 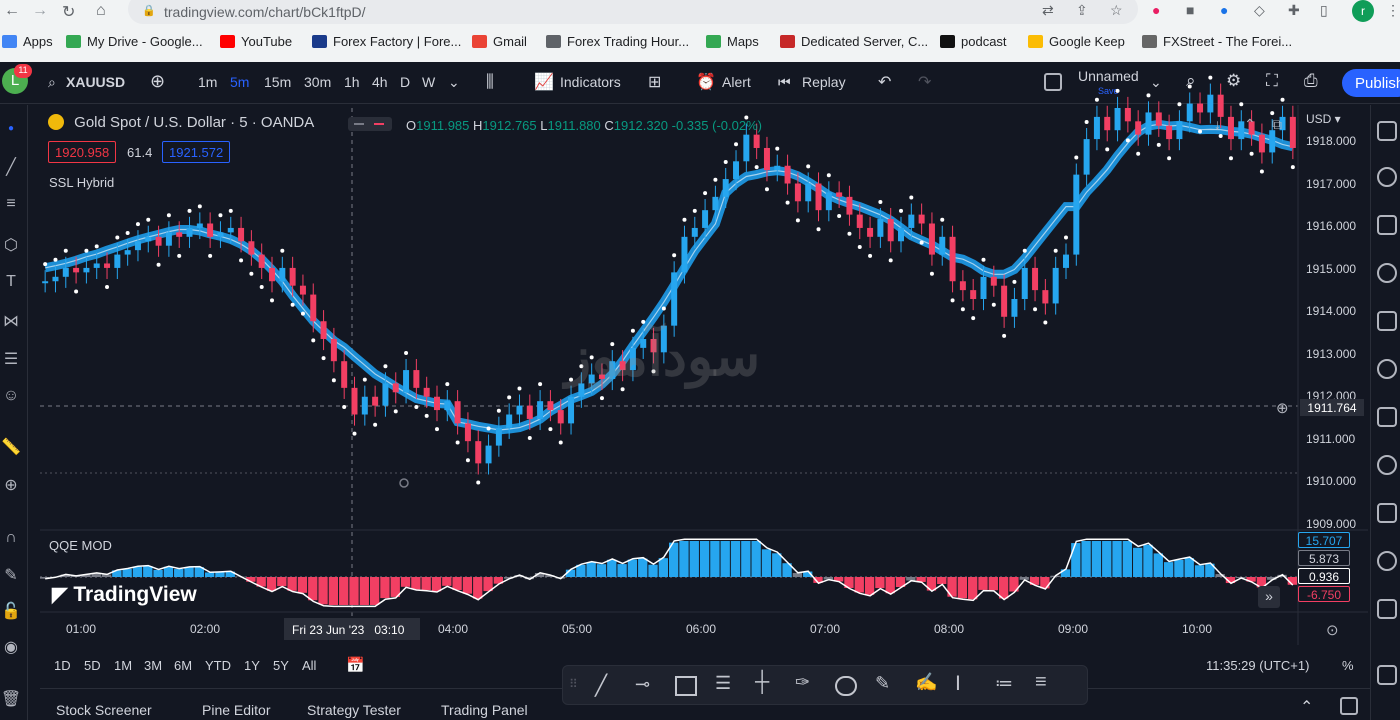 I want to click on text-tool-icon: Ⅰ, so click(x=966, y=683).